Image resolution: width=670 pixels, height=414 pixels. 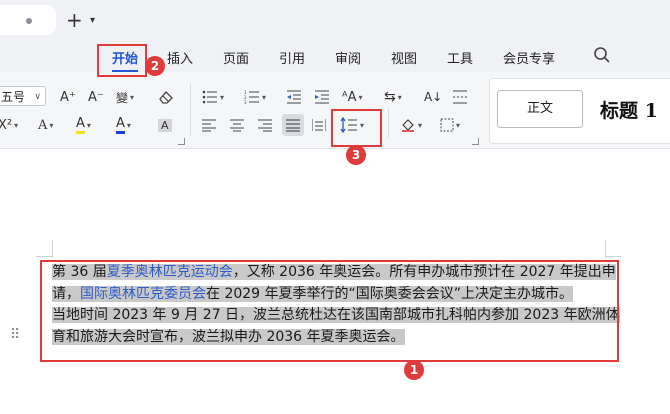 What do you see at coordinates (404, 57) in the screenshot?
I see `menu-tab-view: 视图` at bounding box center [404, 57].